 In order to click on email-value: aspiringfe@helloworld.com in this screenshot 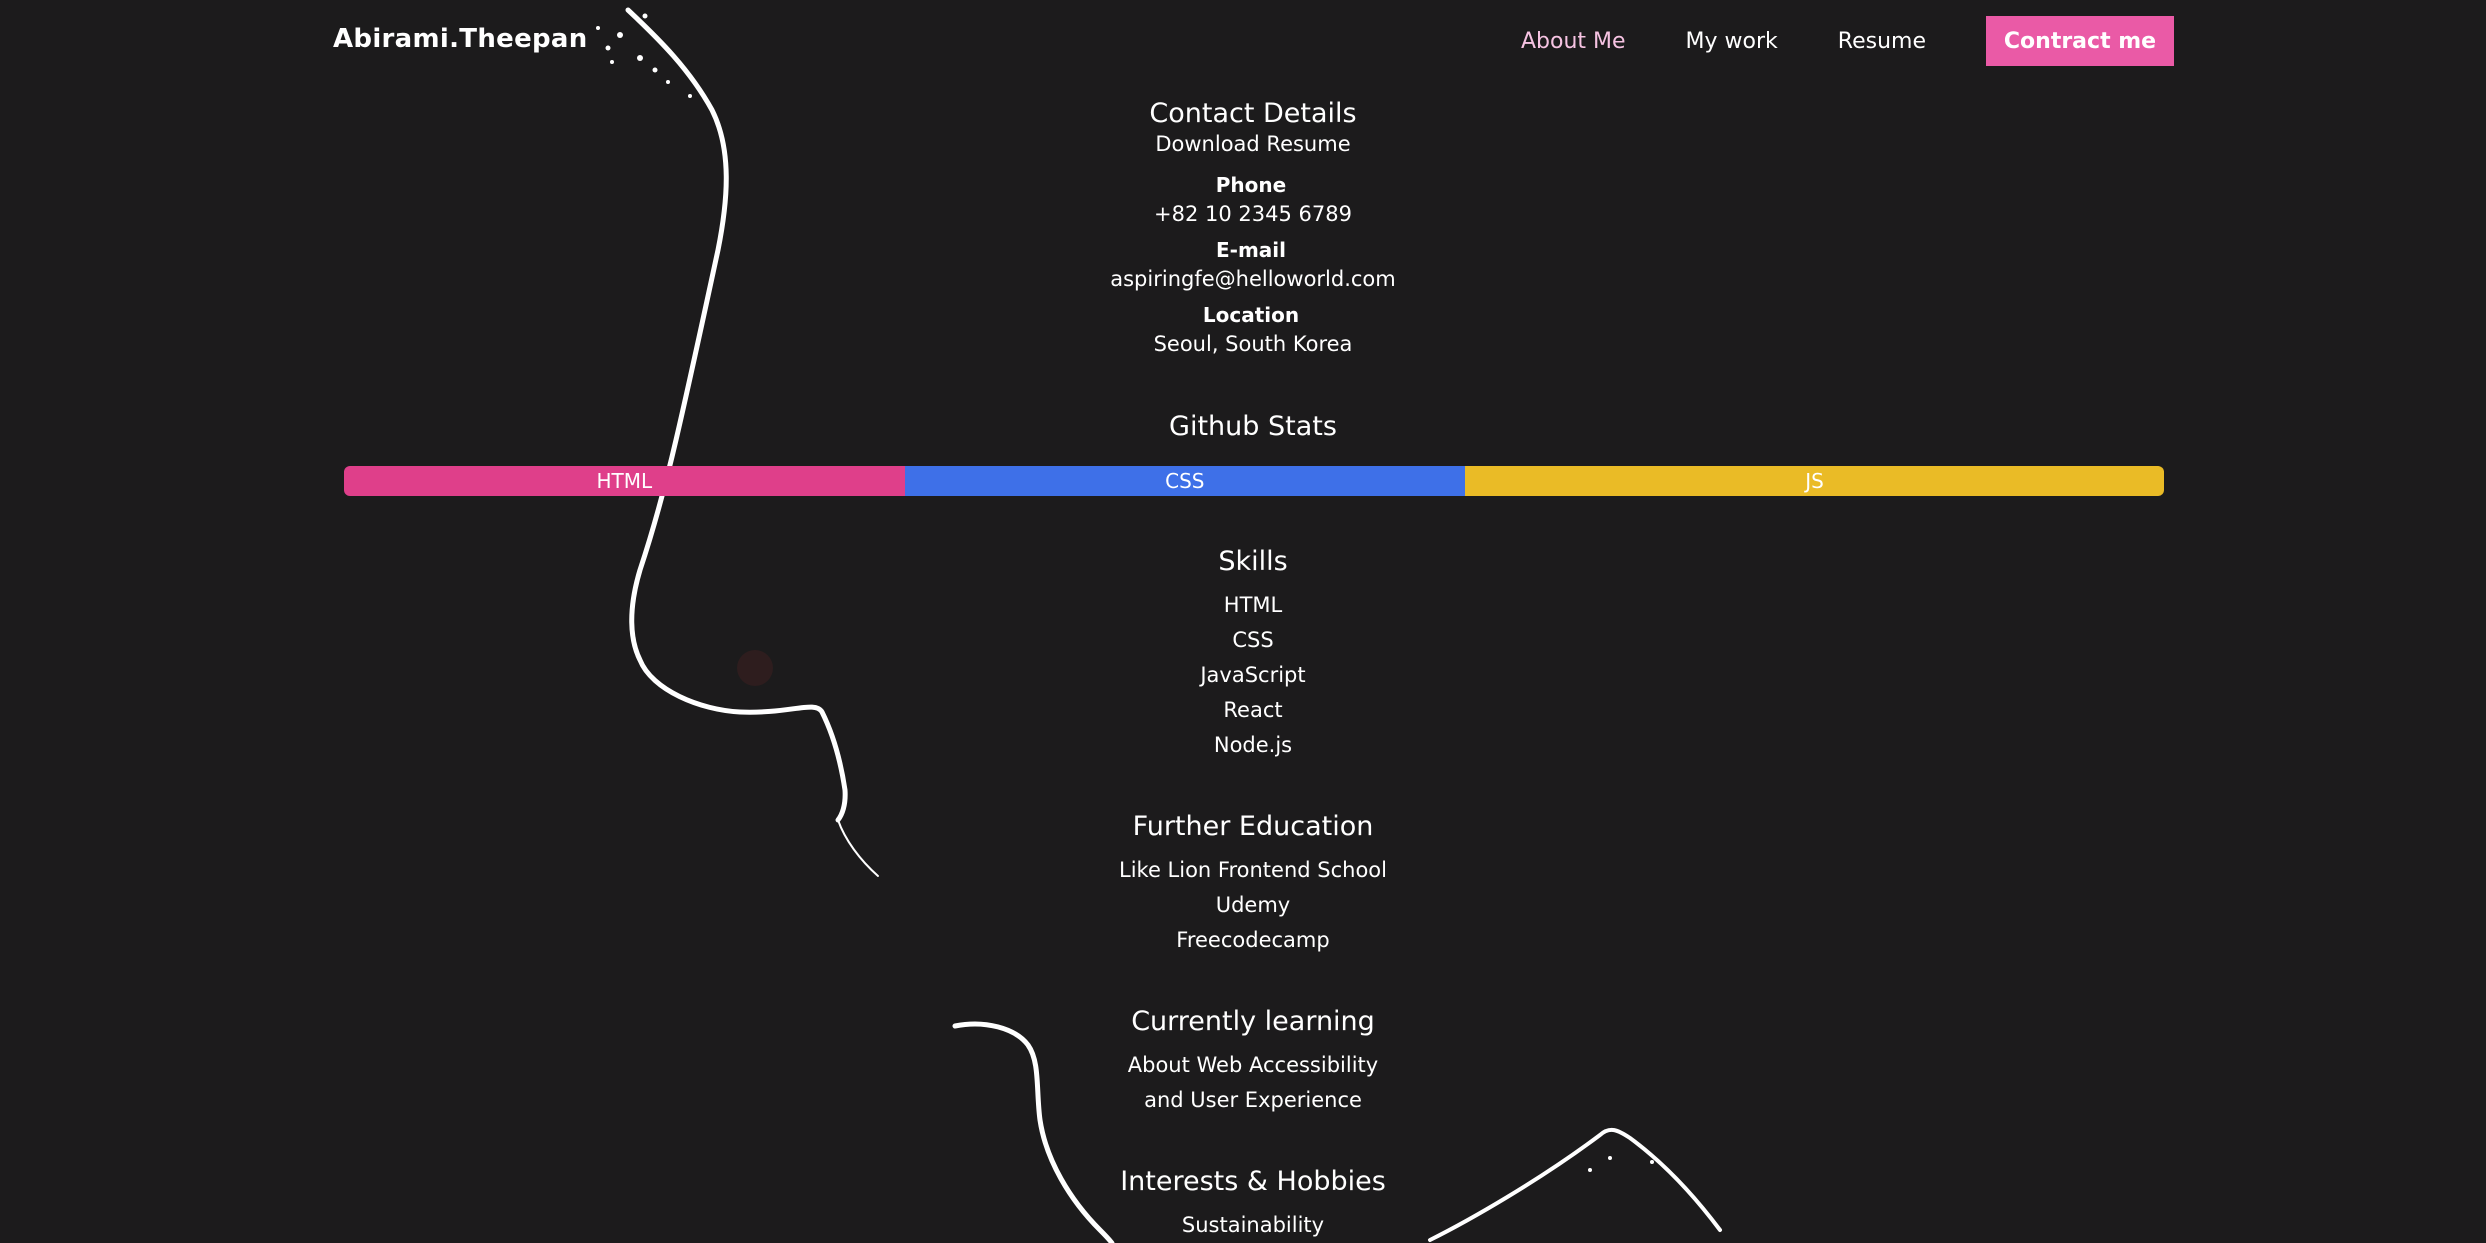, I will do `click(1253, 279)`.